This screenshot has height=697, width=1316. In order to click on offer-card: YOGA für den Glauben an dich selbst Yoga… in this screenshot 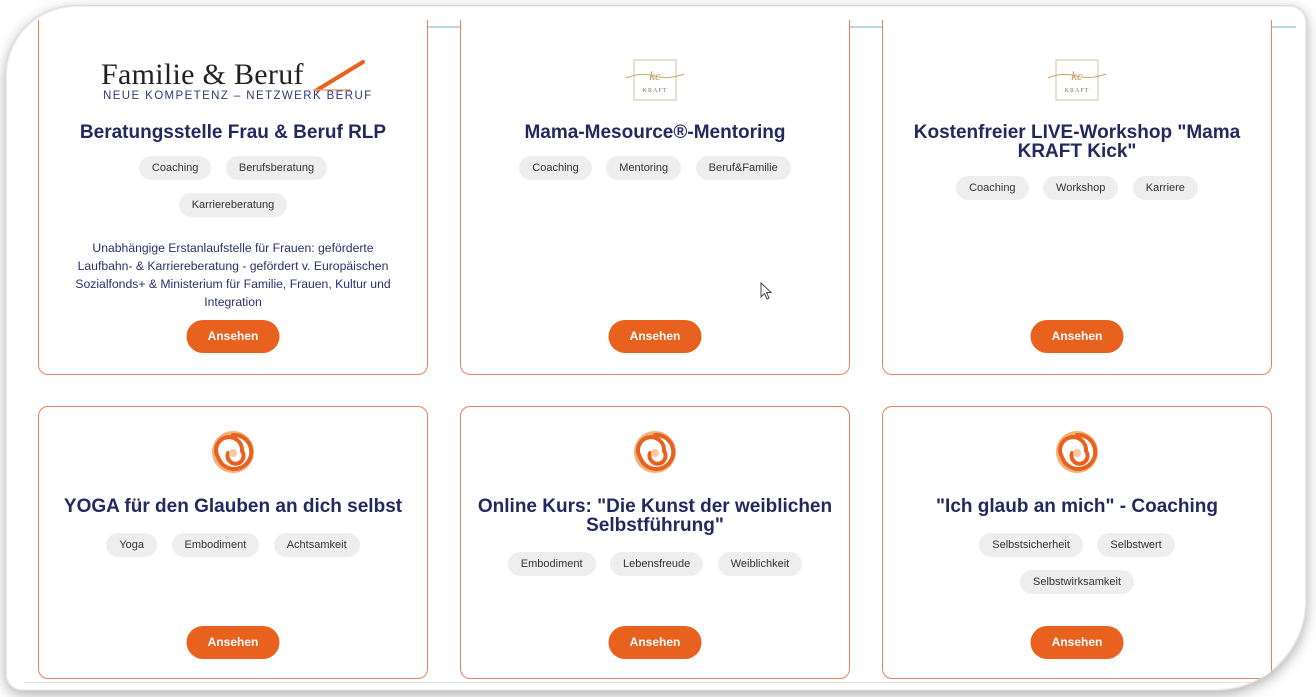, I will do `click(233, 542)`.